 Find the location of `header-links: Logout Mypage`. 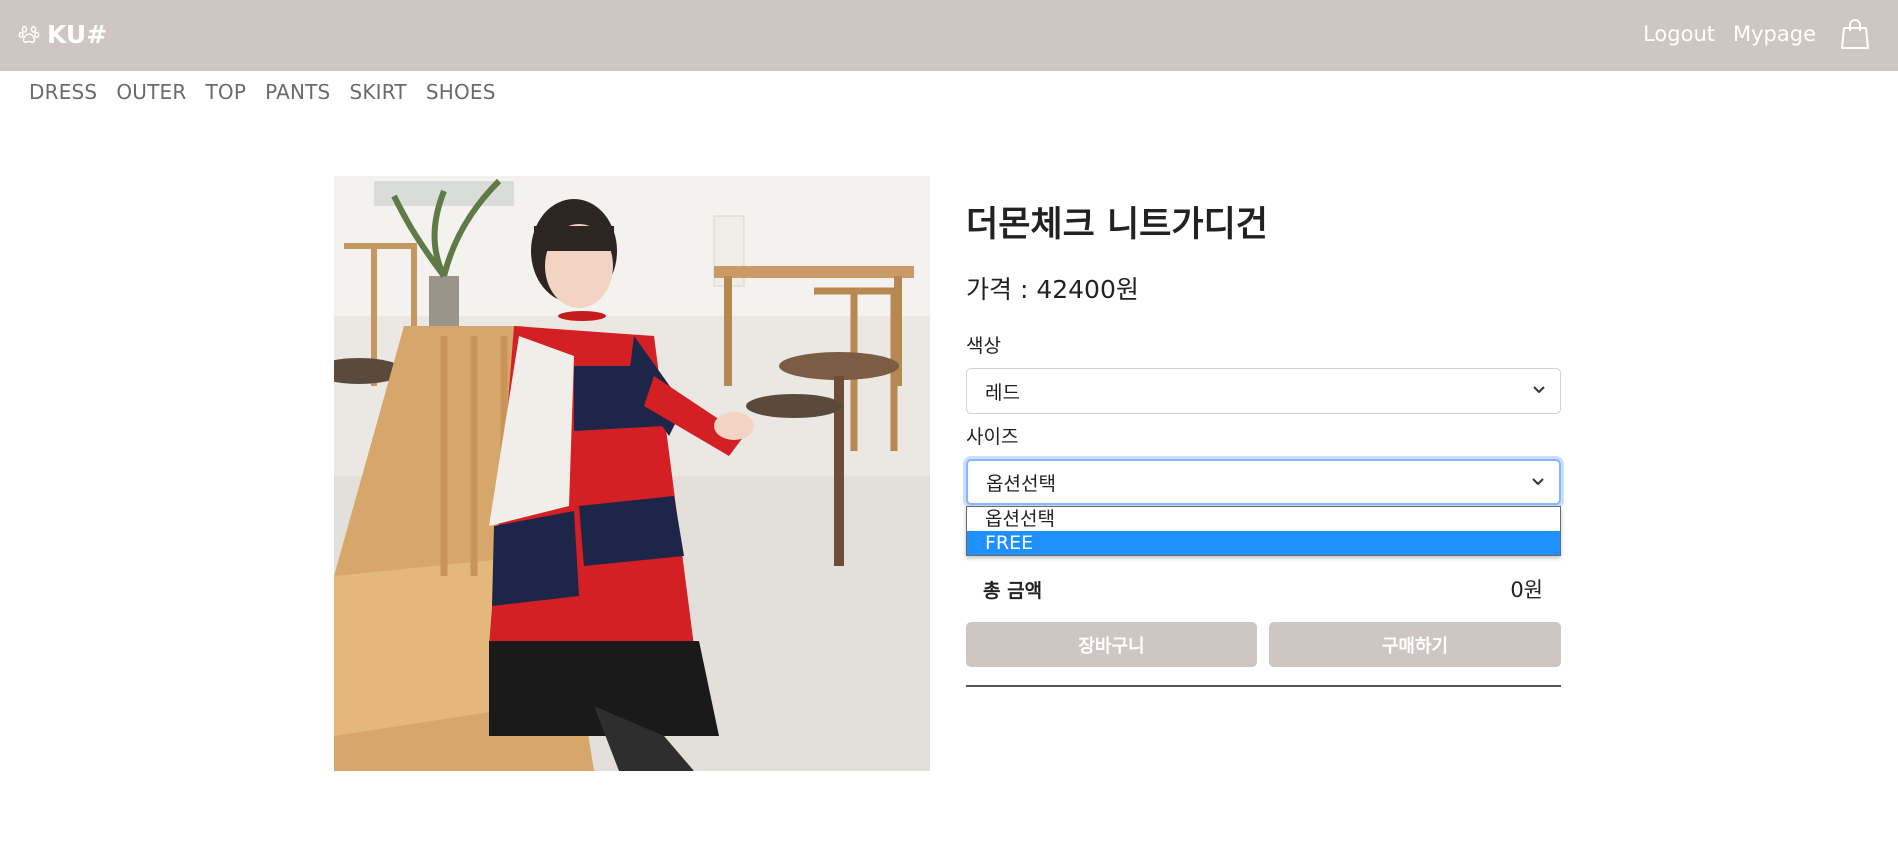

header-links: Logout Mypage is located at coordinates (1756, 34).